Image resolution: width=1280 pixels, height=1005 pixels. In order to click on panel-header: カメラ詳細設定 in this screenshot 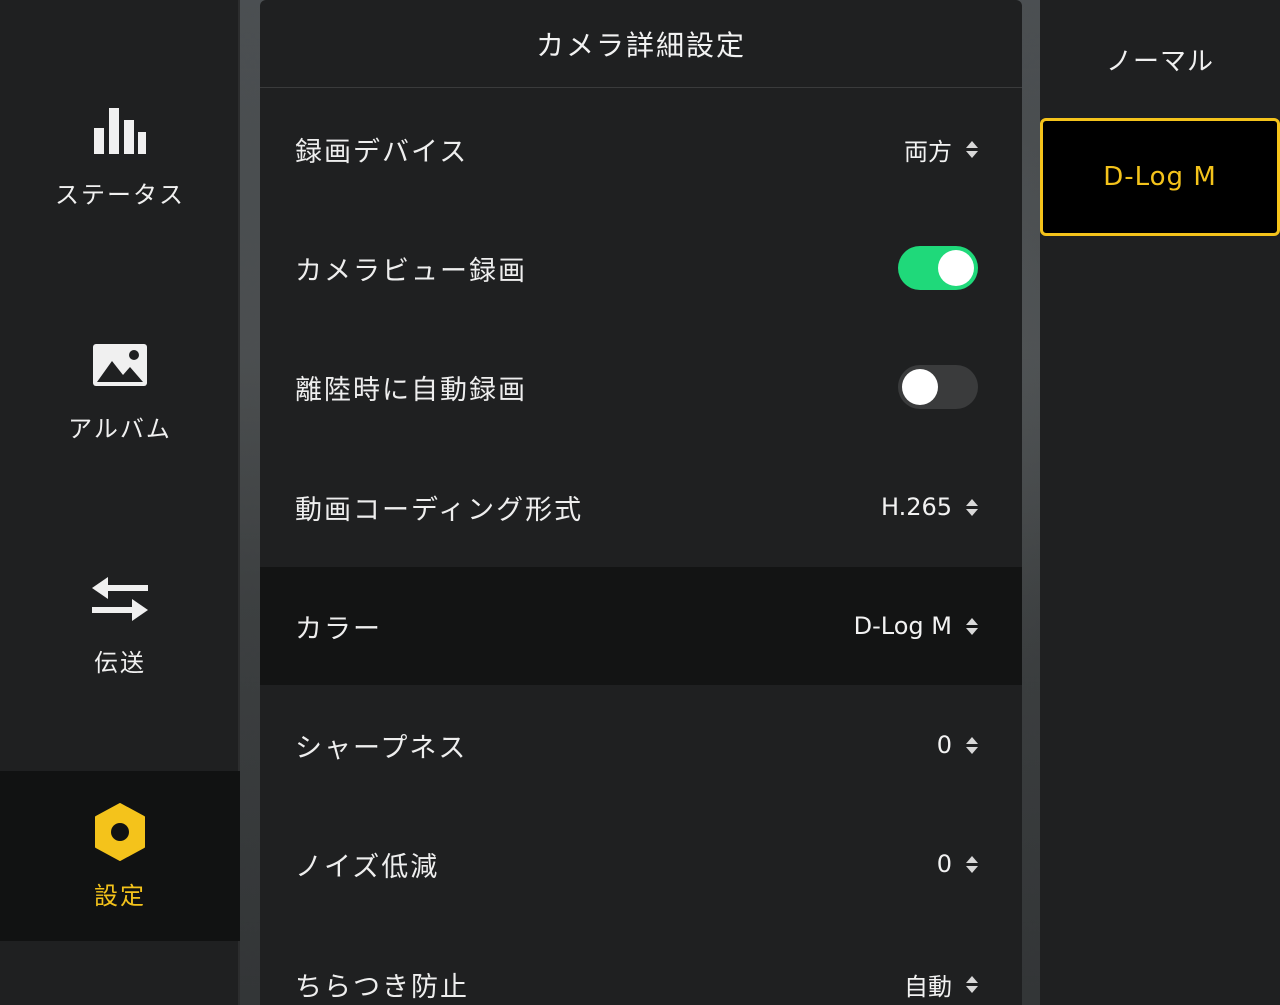, I will do `click(641, 44)`.